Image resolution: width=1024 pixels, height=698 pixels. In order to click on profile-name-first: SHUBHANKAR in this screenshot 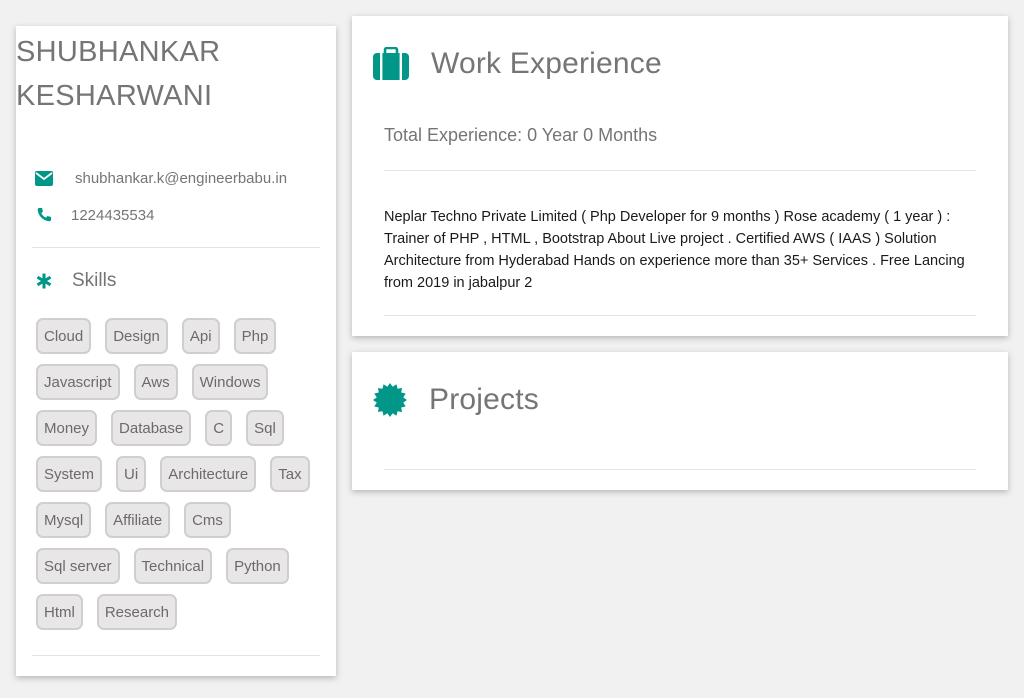, I will do `click(118, 52)`.